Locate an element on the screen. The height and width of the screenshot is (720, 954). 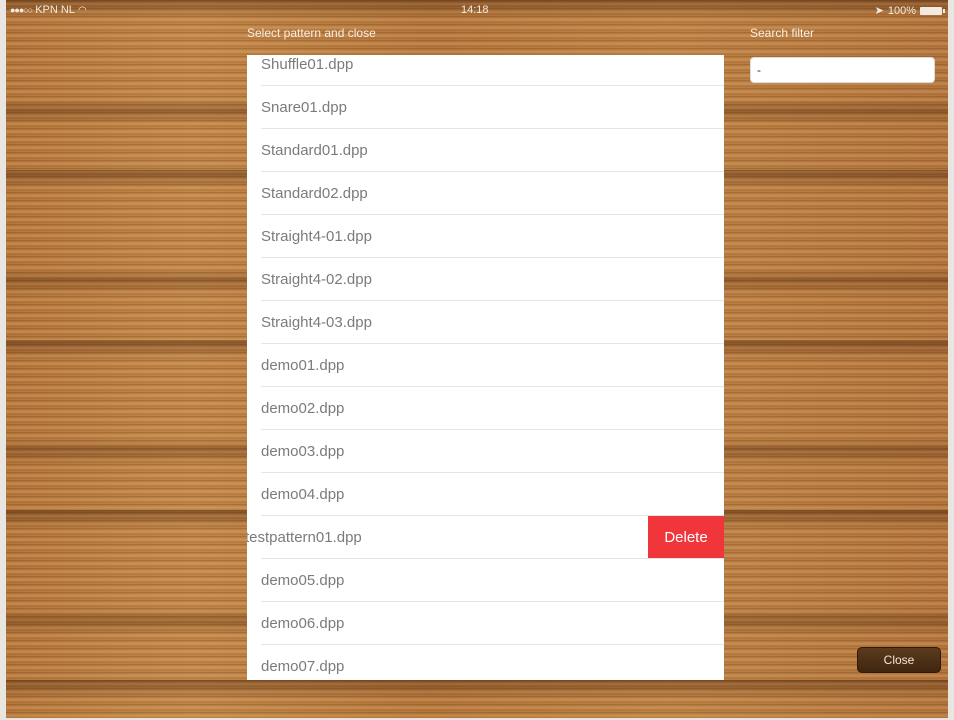
list-item: demo03.dpp is located at coordinates (485, 451).